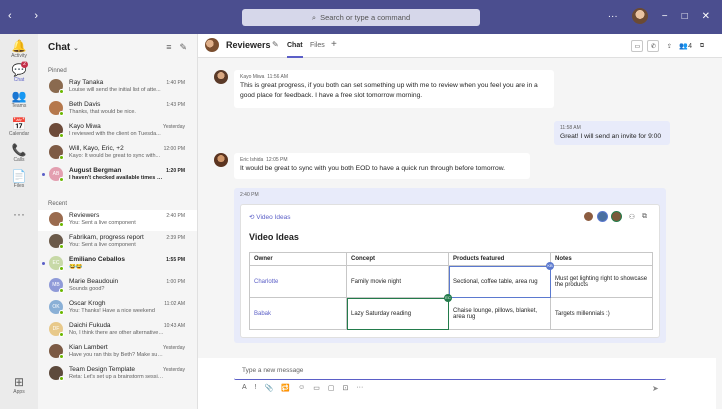  Describe the element at coordinates (450, 371) in the screenshot. I see `compose-box: Type a new message` at that location.